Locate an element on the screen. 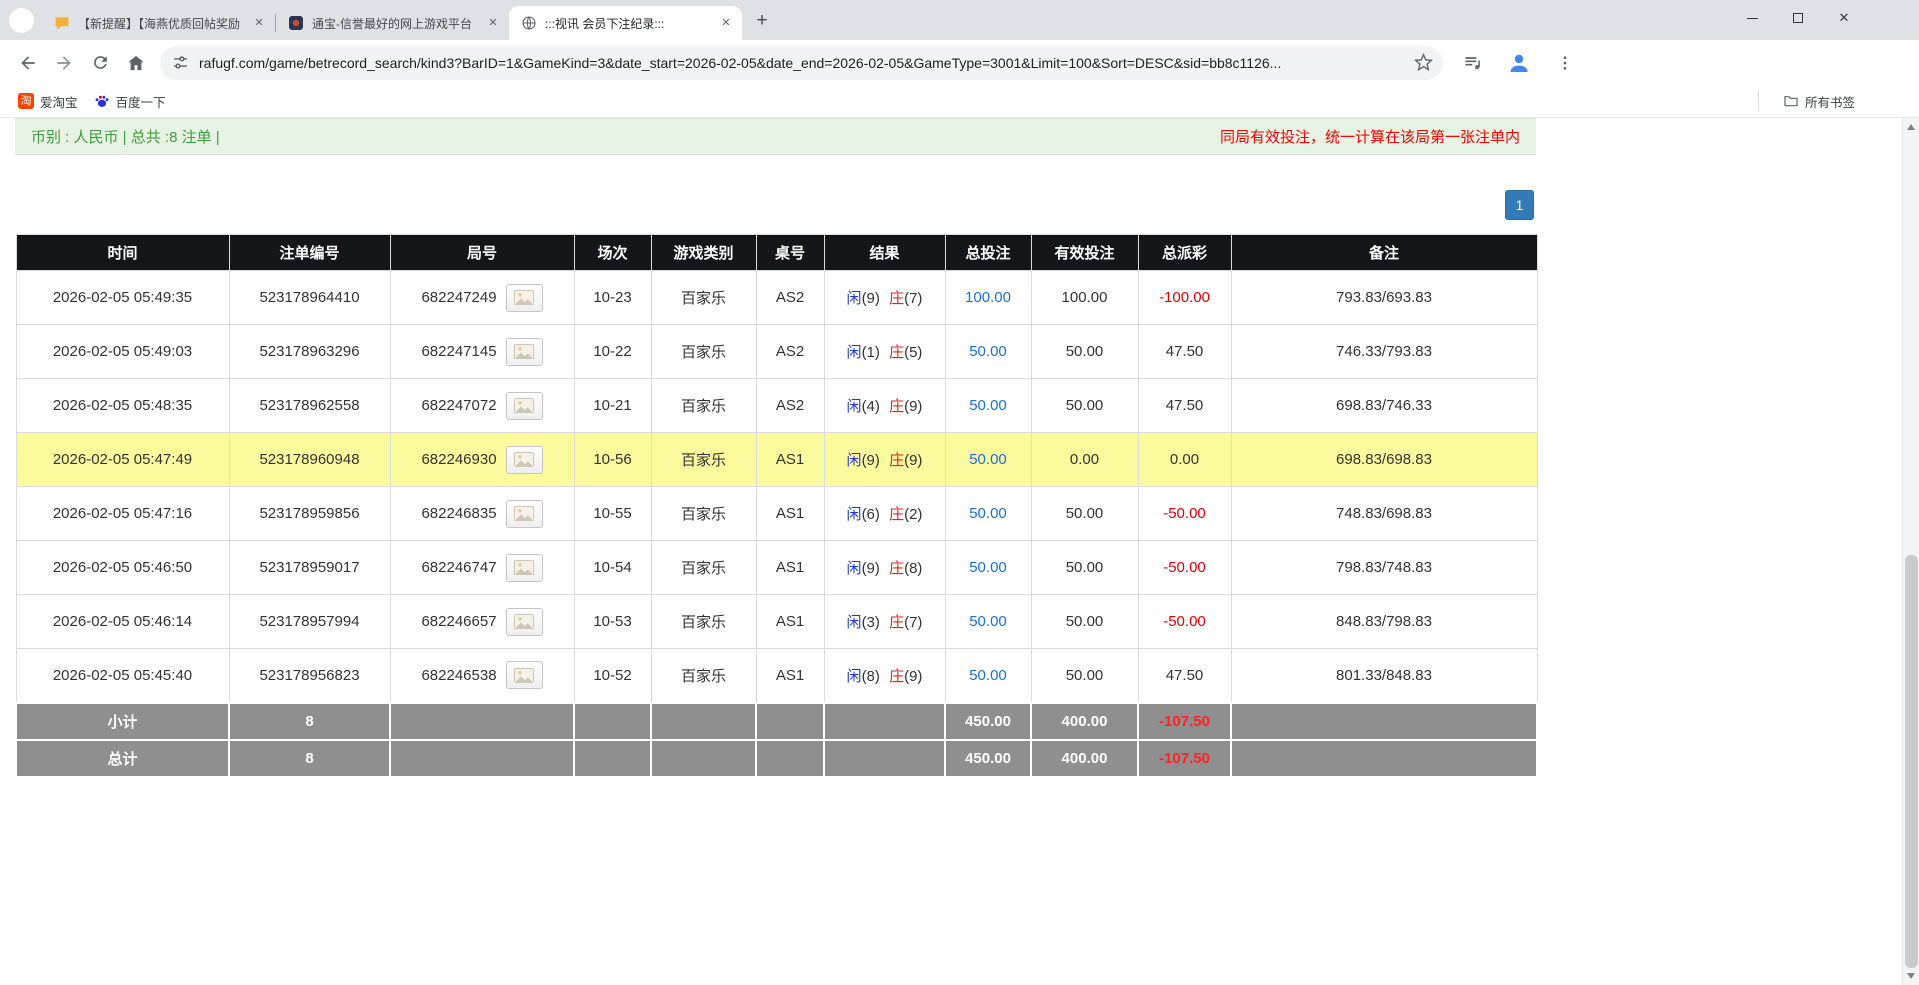 This screenshot has width=1919, height=985. cell-note: 798.83/748.83 is located at coordinates (1384, 567).